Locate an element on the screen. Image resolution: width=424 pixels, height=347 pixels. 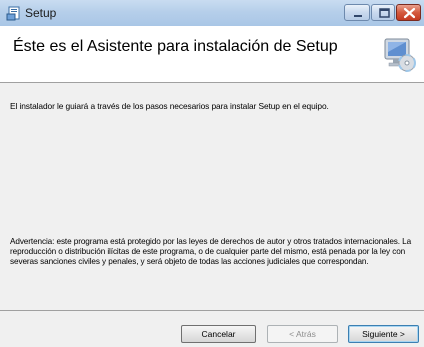
maximize-button is located at coordinates (383, 12).